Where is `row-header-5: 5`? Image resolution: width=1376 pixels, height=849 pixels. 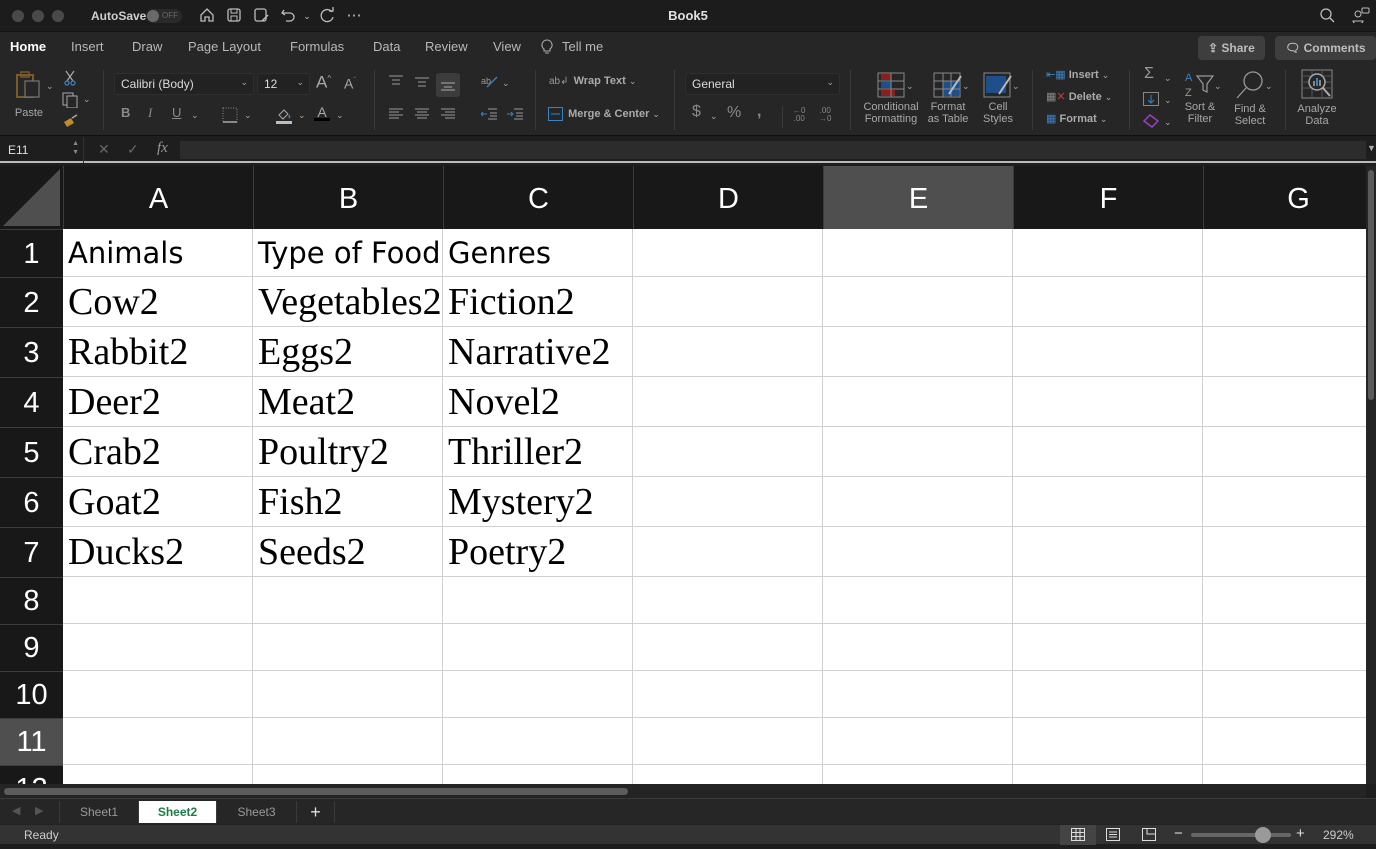 row-header-5: 5 is located at coordinates (31, 452).